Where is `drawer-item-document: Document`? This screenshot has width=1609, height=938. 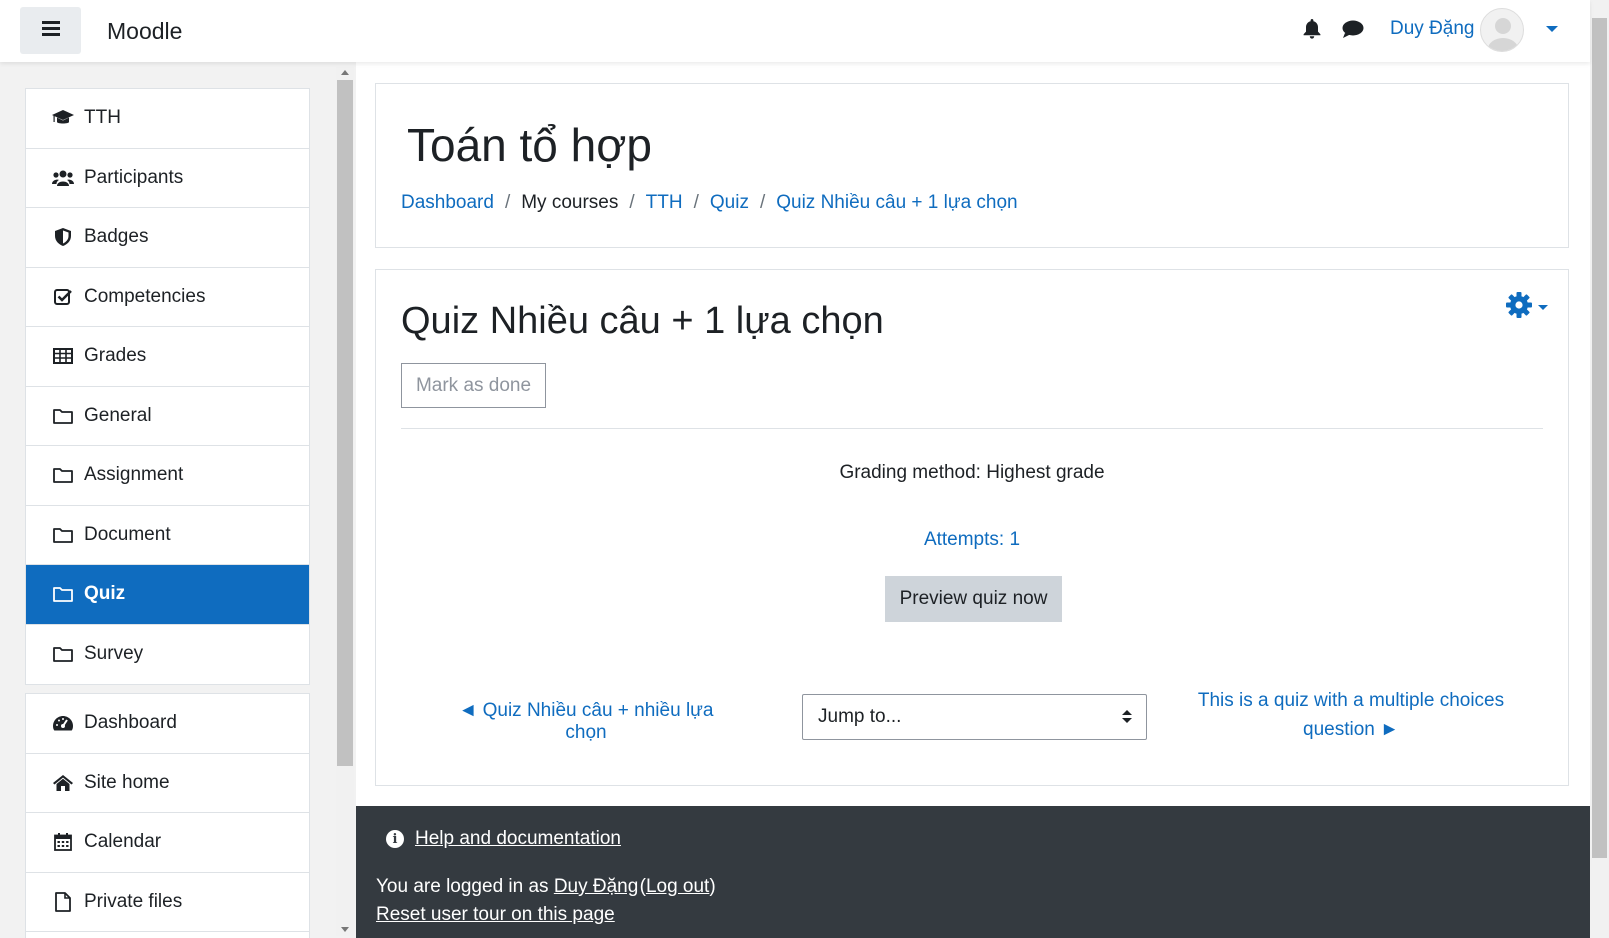
drawer-item-document: Document is located at coordinates (167, 535).